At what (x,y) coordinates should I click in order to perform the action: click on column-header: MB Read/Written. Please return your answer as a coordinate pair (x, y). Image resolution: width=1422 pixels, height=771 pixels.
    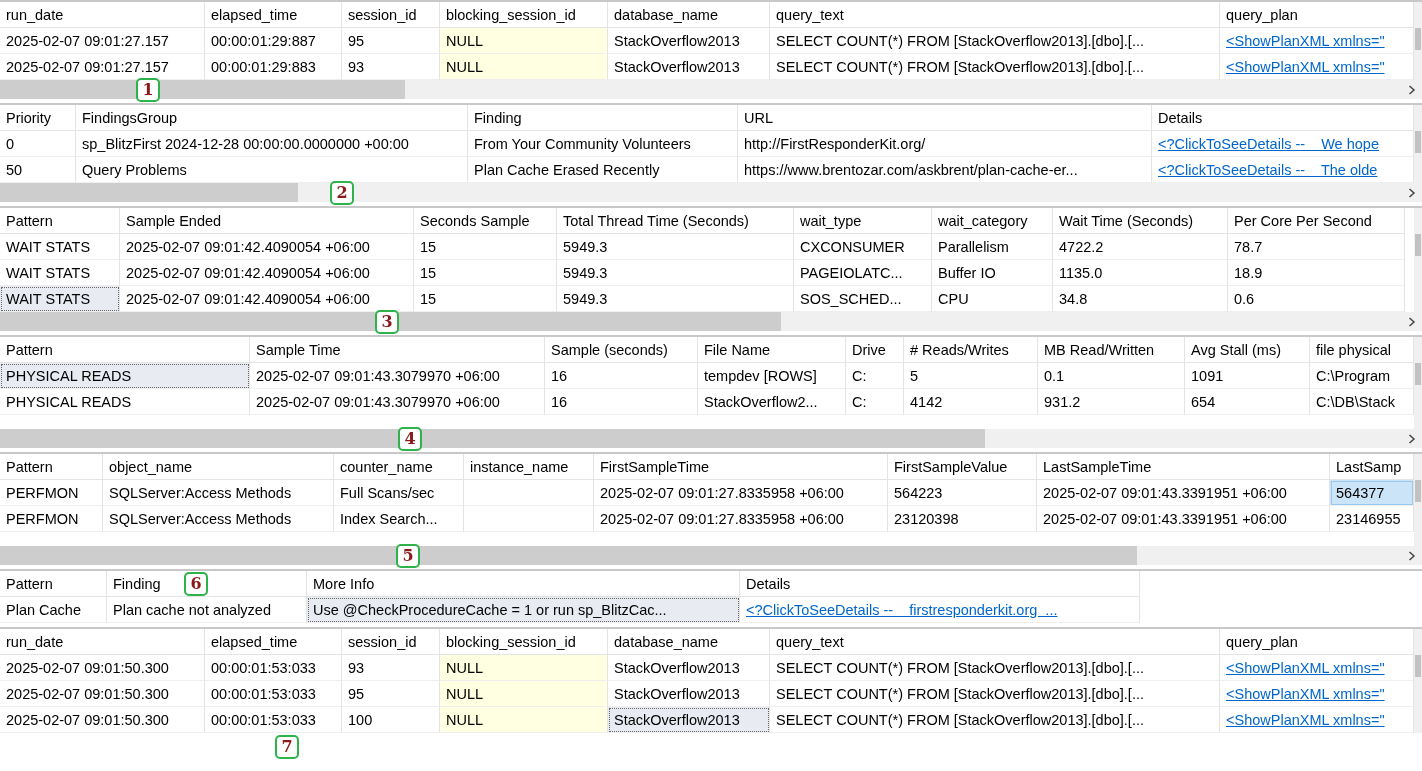
    Looking at the image, I should click on (1111, 350).